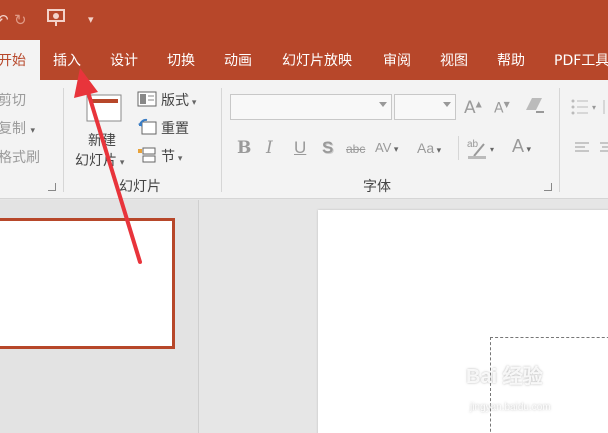 Image resolution: width=608 pixels, height=433 pixels. What do you see at coordinates (198, 316) in the screenshot?
I see `pane-divider` at bounding box center [198, 316].